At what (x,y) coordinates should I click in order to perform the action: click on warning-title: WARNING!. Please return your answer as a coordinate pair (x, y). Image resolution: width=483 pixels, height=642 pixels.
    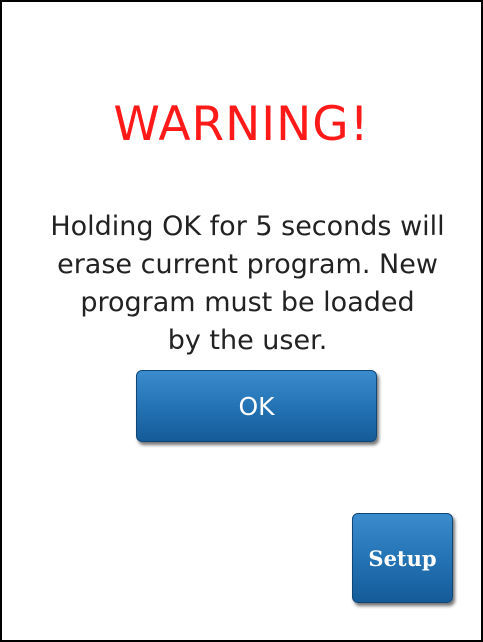
    Looking at the image, I should click on (241, 124).